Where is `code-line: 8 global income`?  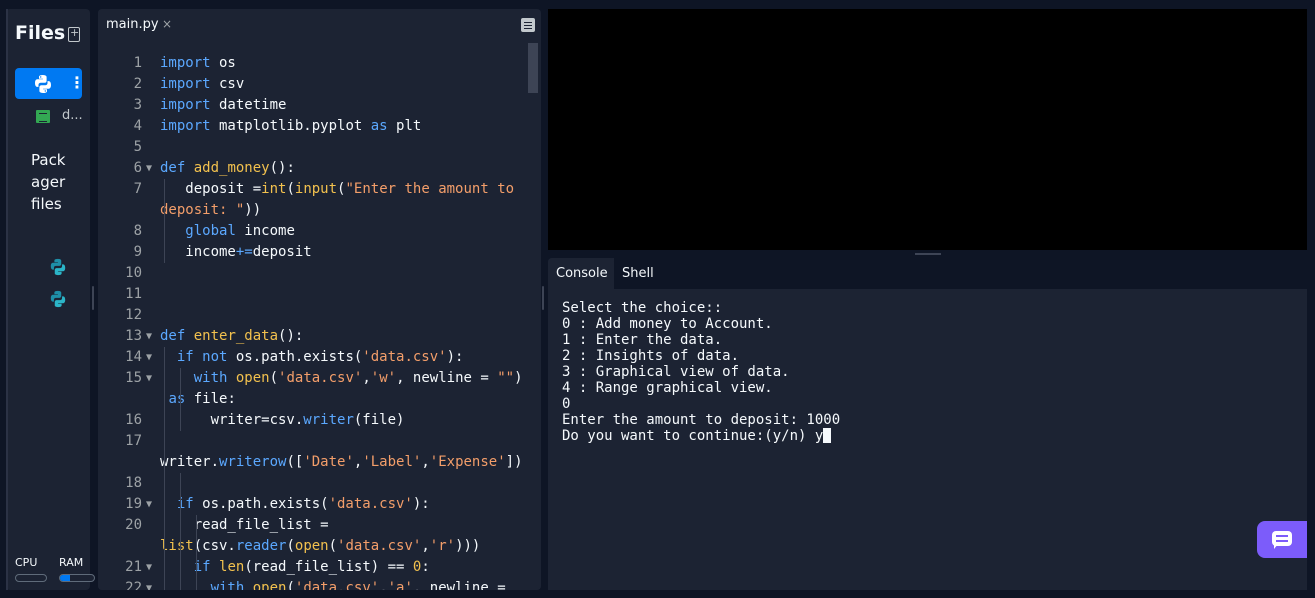
code-line: 8 global income is located at coordinates (313, 231).